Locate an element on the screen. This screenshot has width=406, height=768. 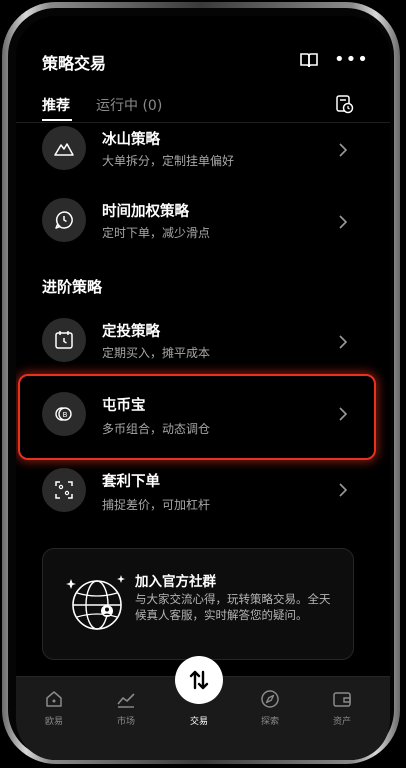
community-title: 加入官方社群 is located at coordinates (175, 582).